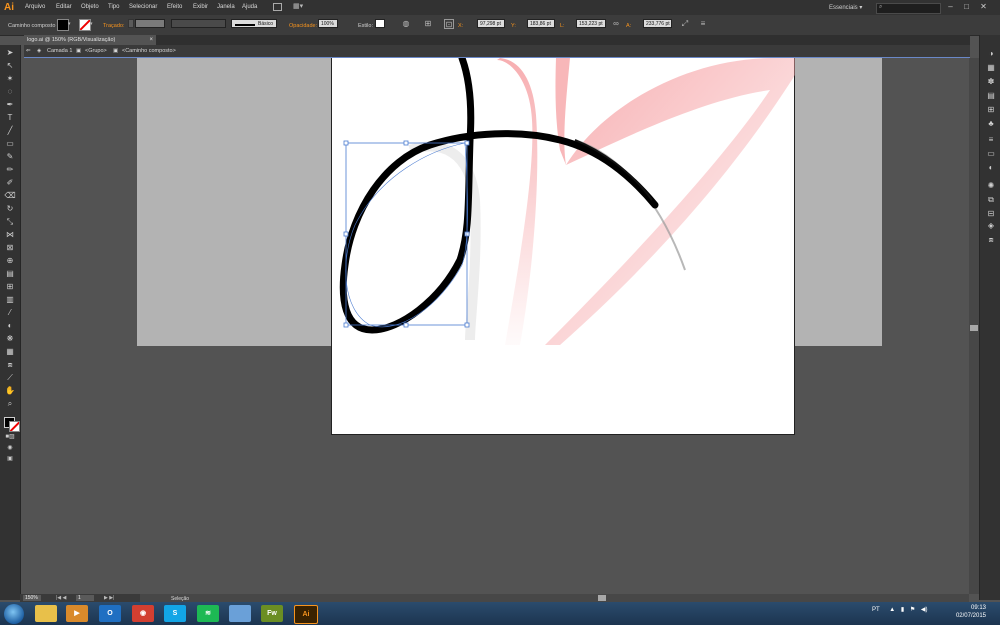 This screenshot has width=1000, height=625. I want to click on horizontal-scroll-thumb, so click(602, 598).